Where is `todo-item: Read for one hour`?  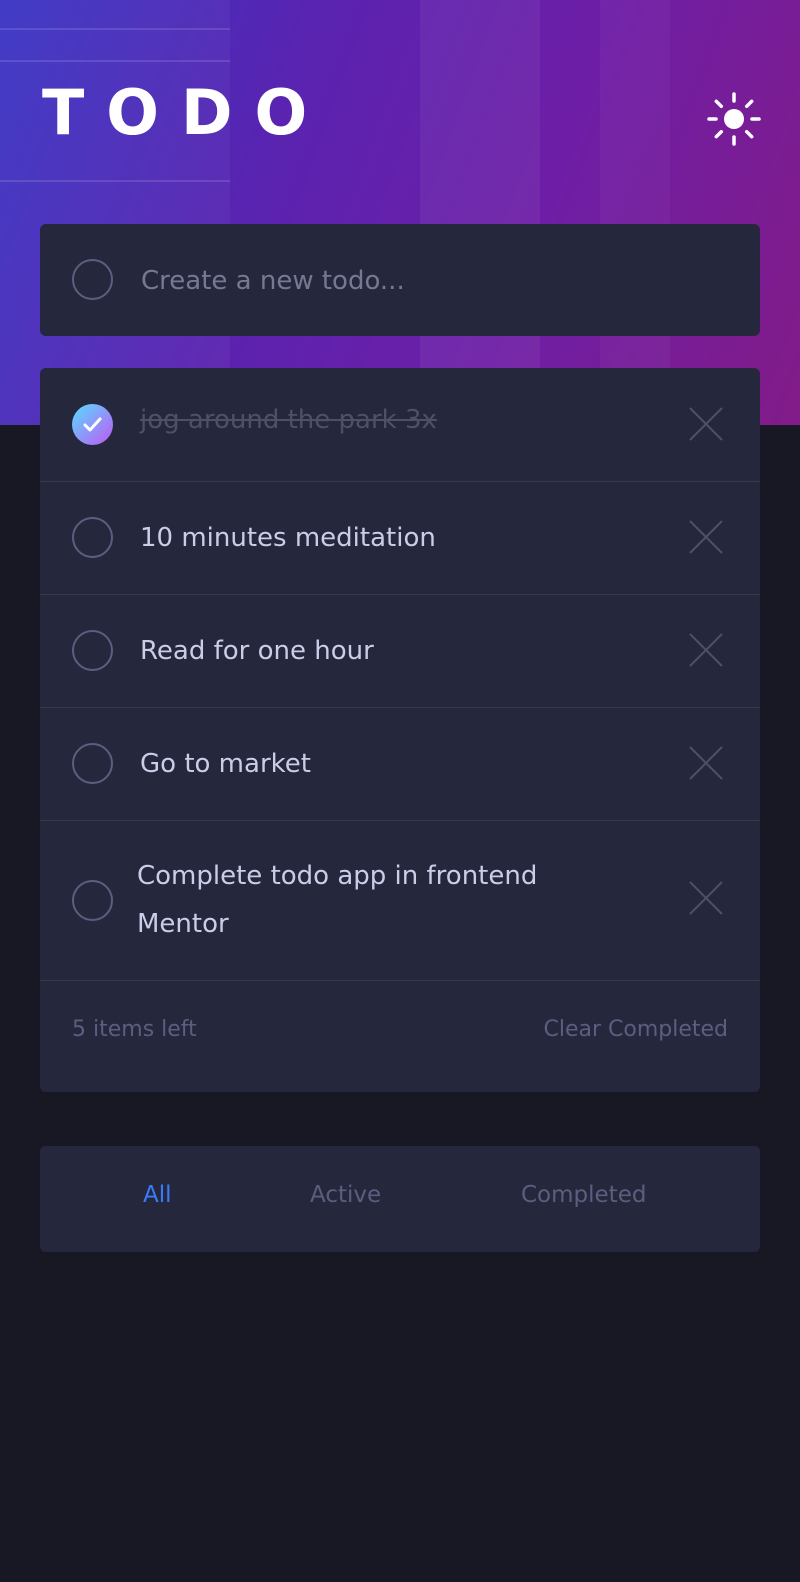 todo-item: Read for one hour is located at coordinates (400, 651).